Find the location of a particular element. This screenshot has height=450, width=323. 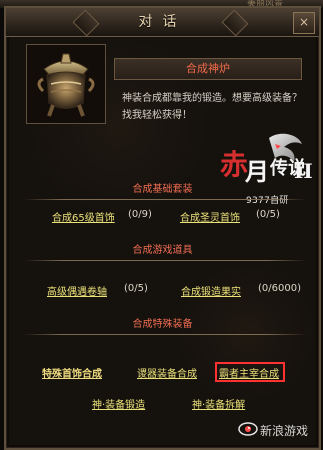

link-overlord-synthesis: 霸者主宰合成 is located at coordinates (249, 372).